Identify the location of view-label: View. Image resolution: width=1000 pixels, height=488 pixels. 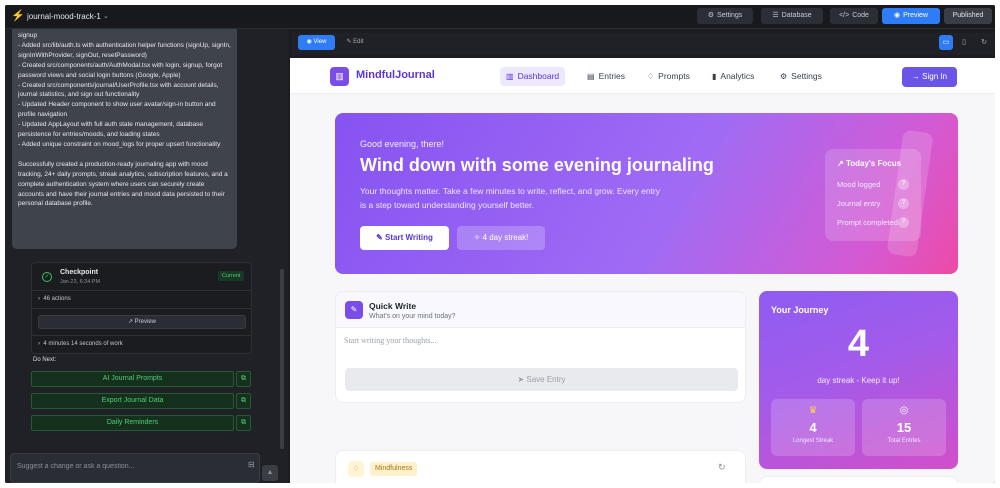
(320, 42).